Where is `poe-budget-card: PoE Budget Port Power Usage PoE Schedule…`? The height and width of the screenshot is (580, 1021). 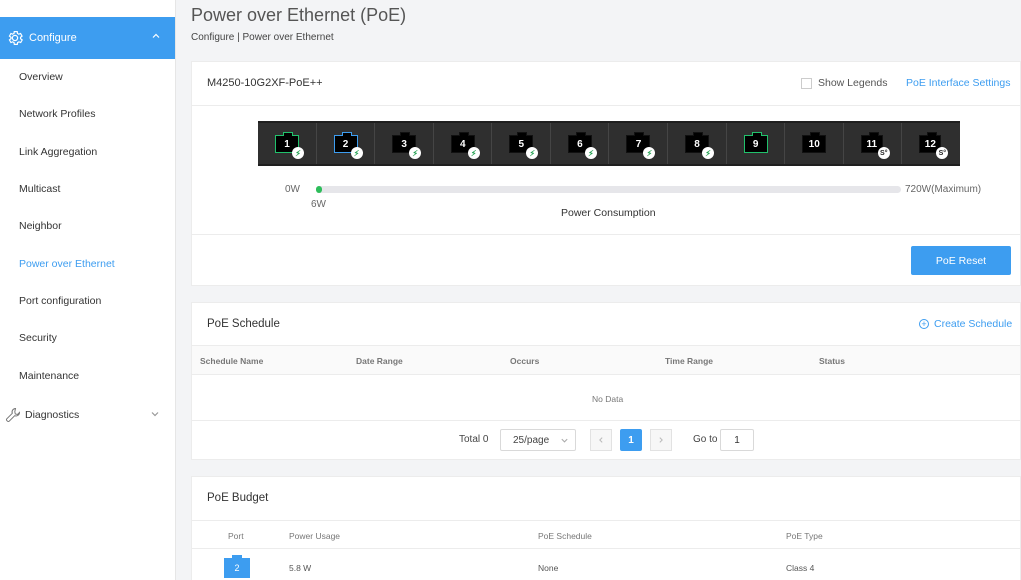 poe-budget-card: PoE Budget Port Power Usage PoE Schedule… is located at coordinates (606, 528).